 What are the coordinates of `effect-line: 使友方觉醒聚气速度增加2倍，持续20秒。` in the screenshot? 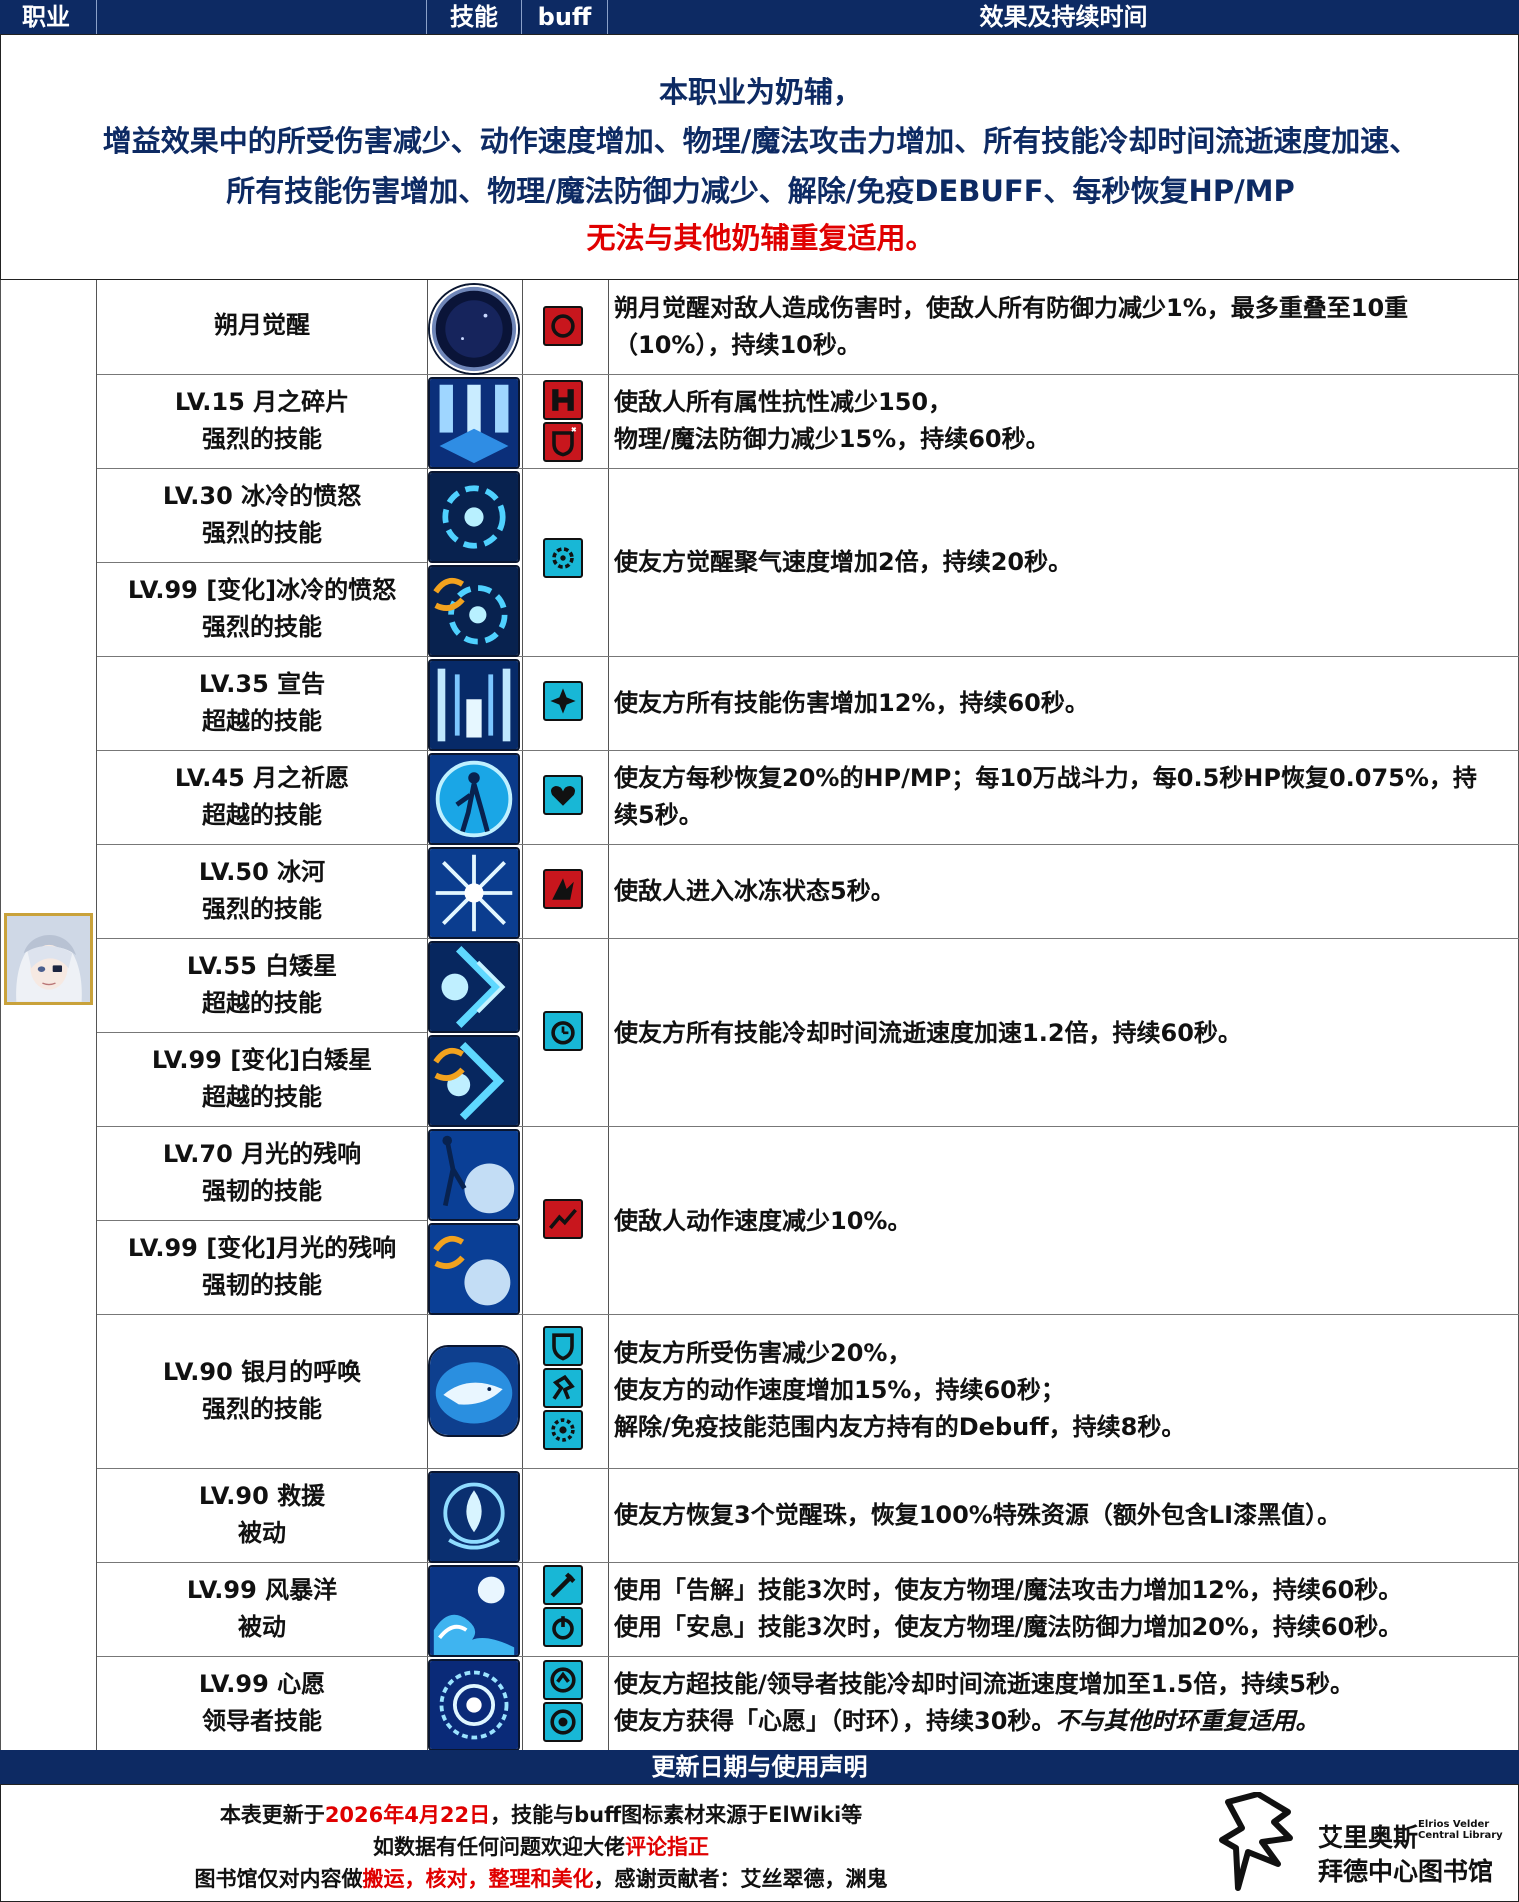 It's located at (843, 562).